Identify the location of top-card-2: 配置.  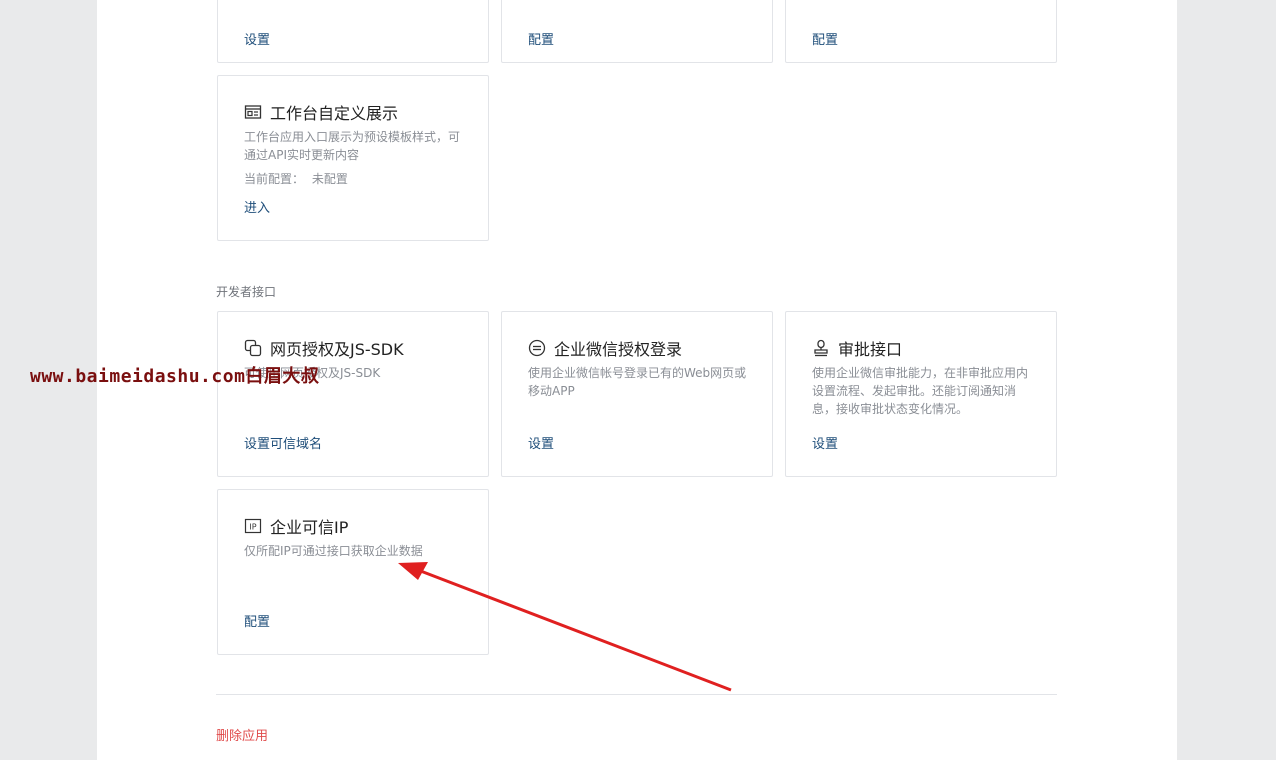
(637, 31).